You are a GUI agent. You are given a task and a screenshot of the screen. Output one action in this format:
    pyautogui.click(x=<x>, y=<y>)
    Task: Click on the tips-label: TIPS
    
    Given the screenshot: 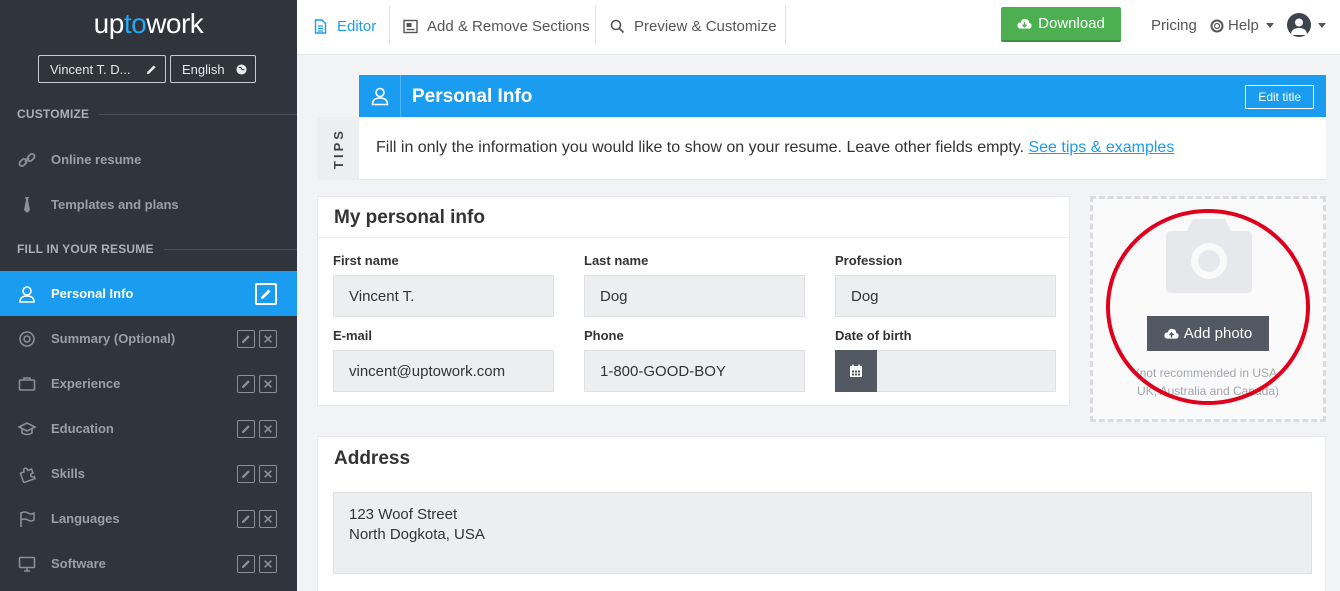 What is the action you would take?
    pyautogui.click(x=338, y=148)
    